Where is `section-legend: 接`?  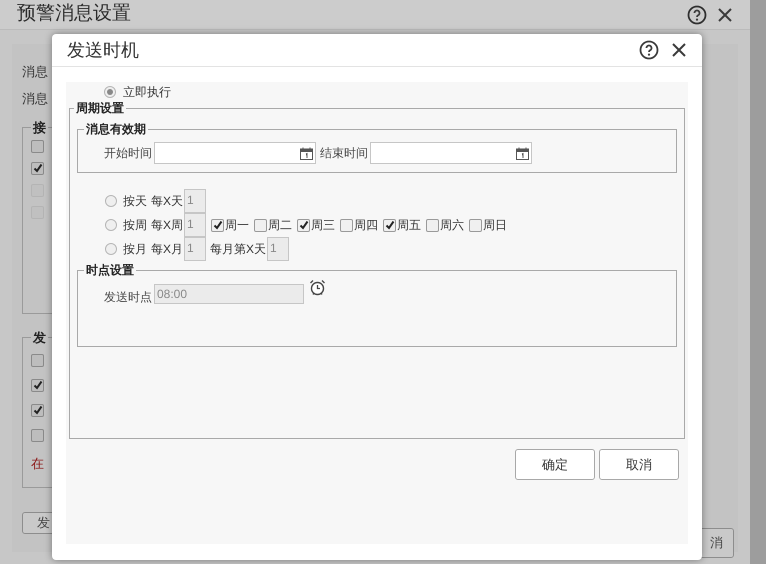 section-legend: 接 is located at coordinates (39, 128).